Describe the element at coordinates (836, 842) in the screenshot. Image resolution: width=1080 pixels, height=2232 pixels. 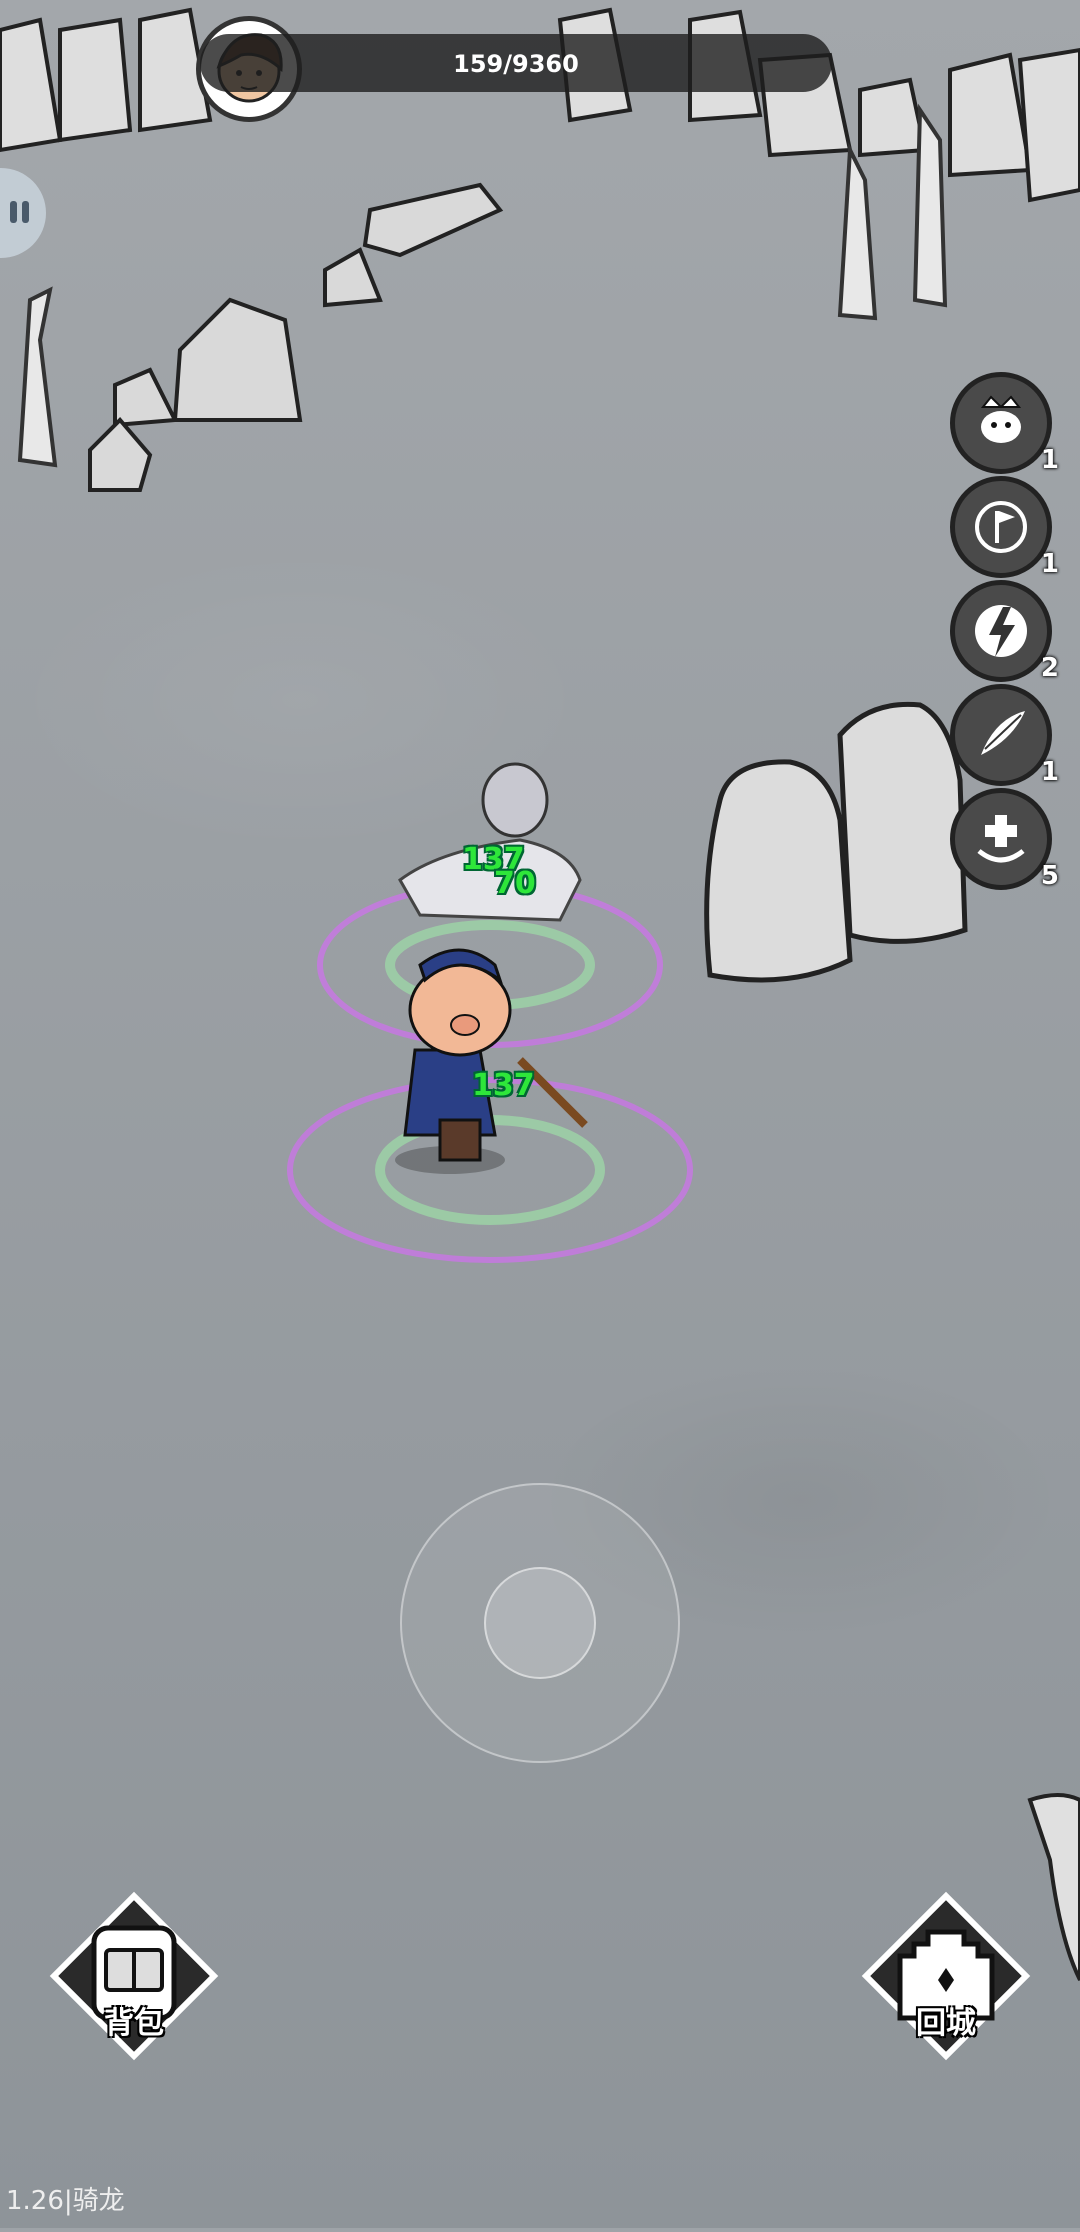
I see `snow-rocks-right` at that location.